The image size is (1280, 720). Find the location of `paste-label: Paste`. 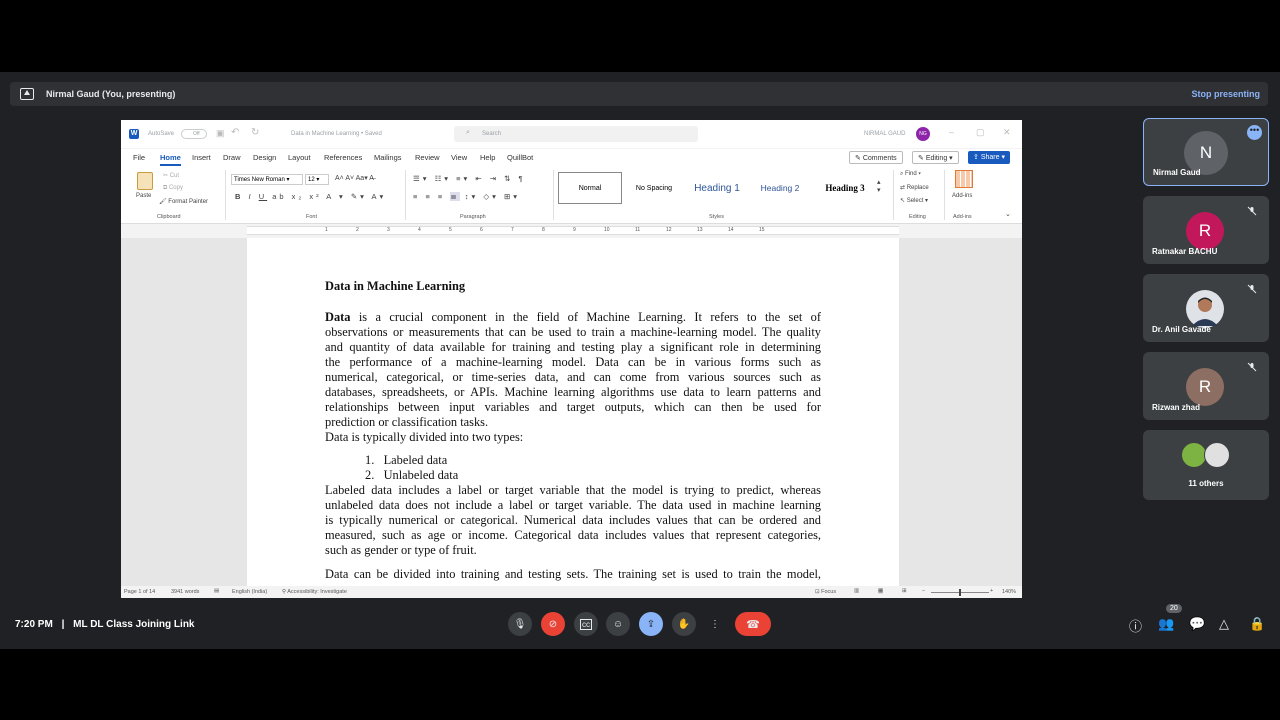

paste-label: Paste is located at coordinates (143, 196).